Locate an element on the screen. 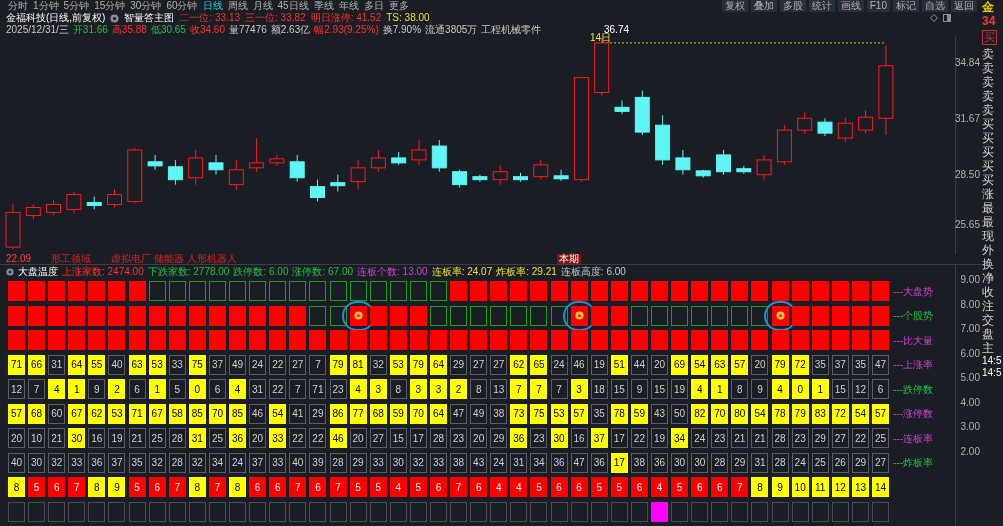 This screenshot has width=1003, height=526. value-cell: 21 is located at coordinates (57, 438).